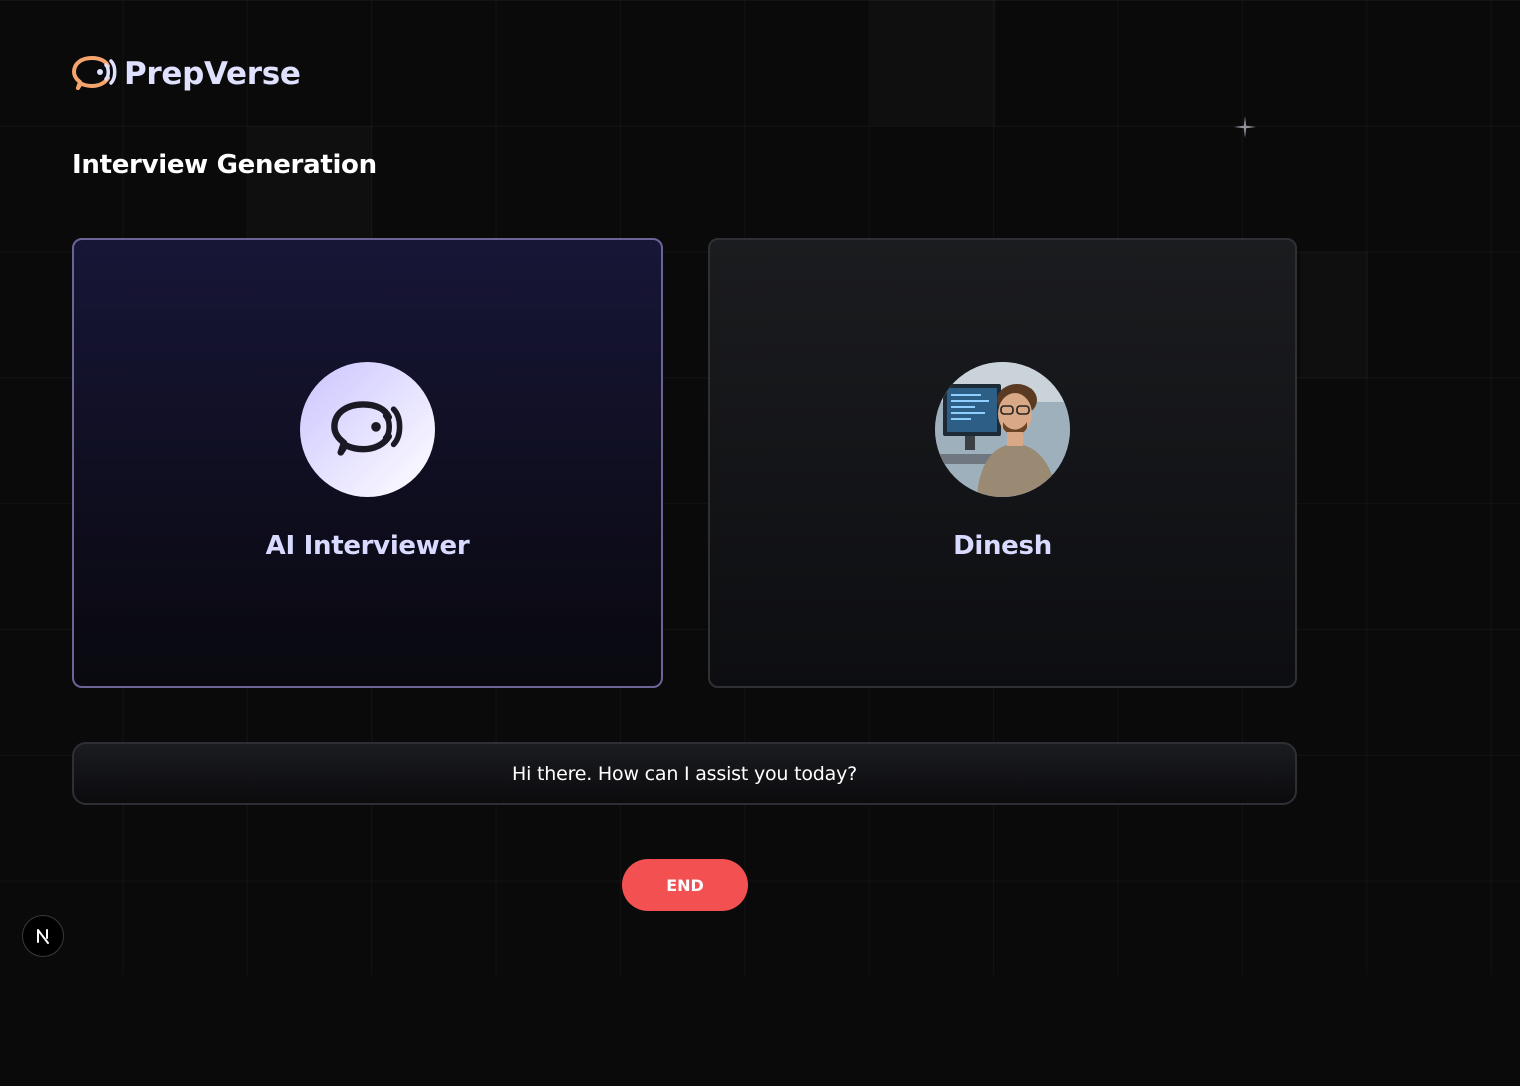 This screenshot has width=1520, height=1086. What do you see at coordinates (224, 165) in the screenshot?
I see `page-title: Interview Generation` at bounding box center [224, 165].